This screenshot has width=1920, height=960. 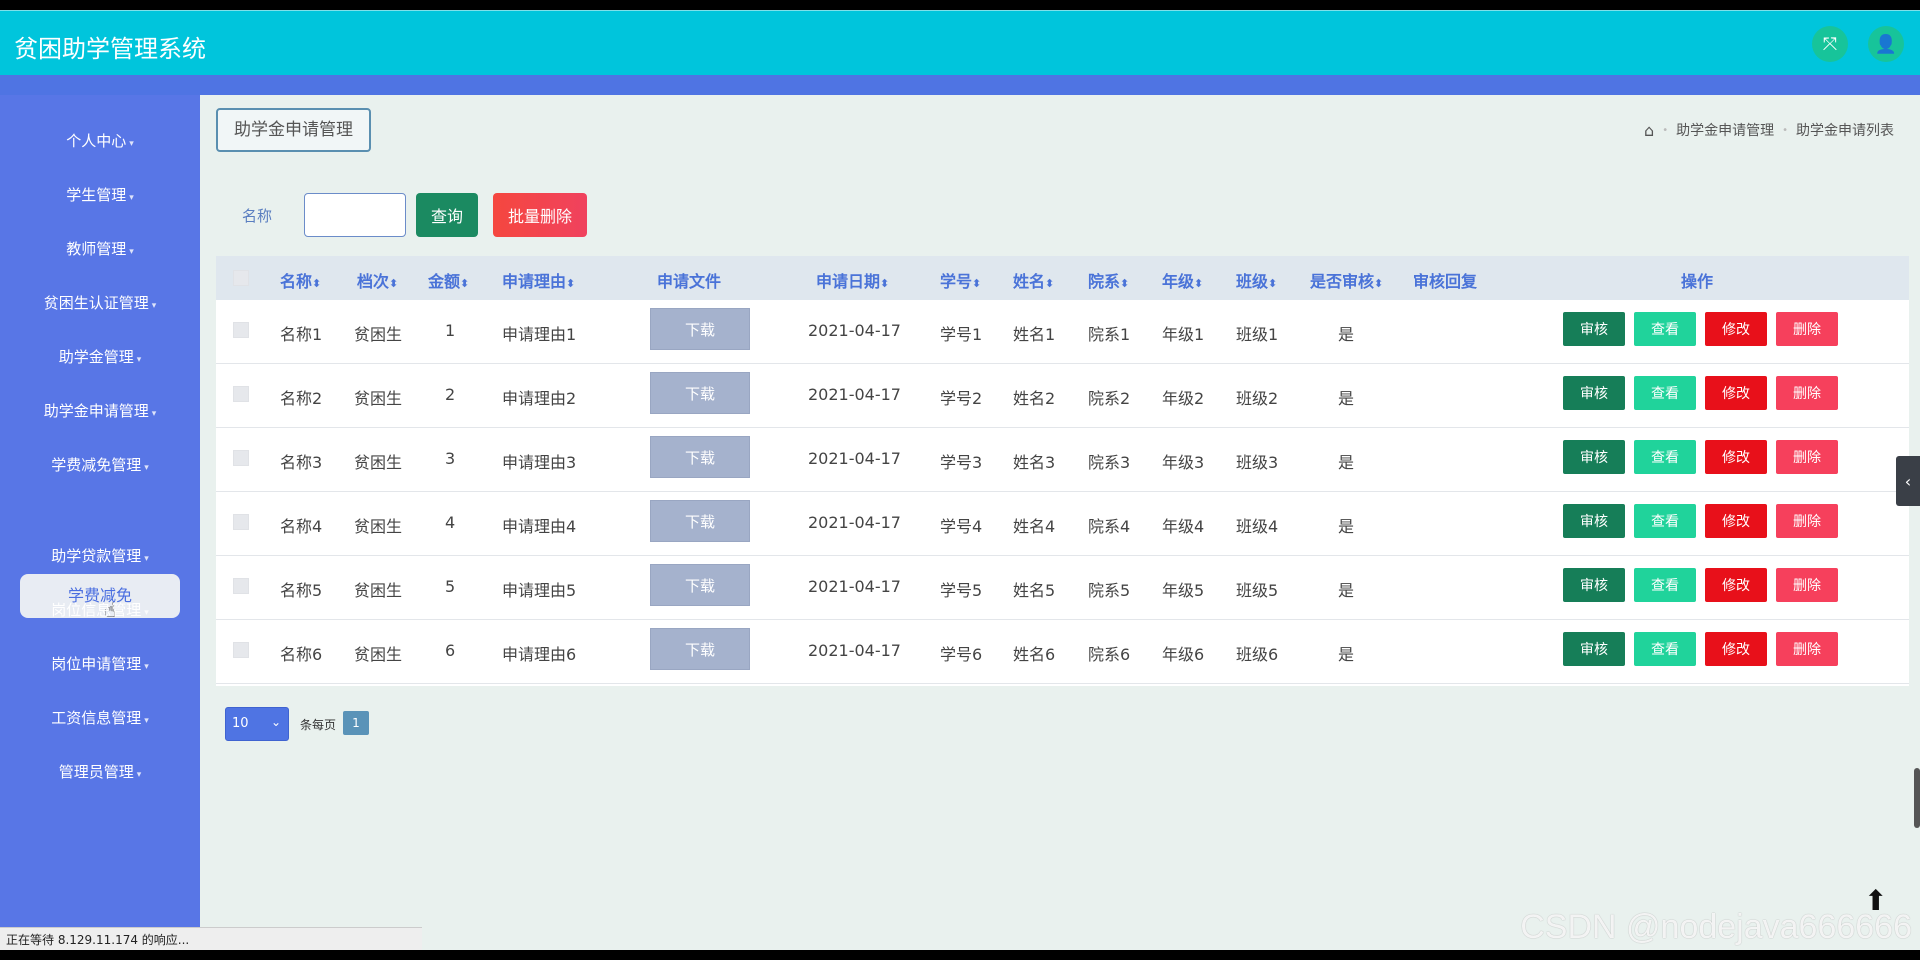 I want to click on column-header: 学号⬍, so click(x=960, y=280).